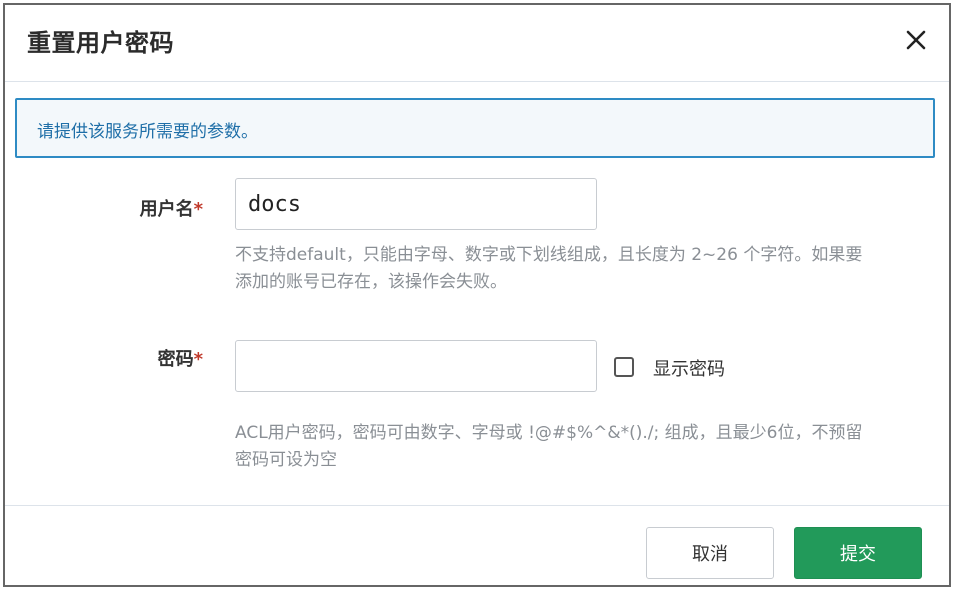 This screenshot has height=590, width=954. I want to click on username-label: 用户名*, so click(143, 208).